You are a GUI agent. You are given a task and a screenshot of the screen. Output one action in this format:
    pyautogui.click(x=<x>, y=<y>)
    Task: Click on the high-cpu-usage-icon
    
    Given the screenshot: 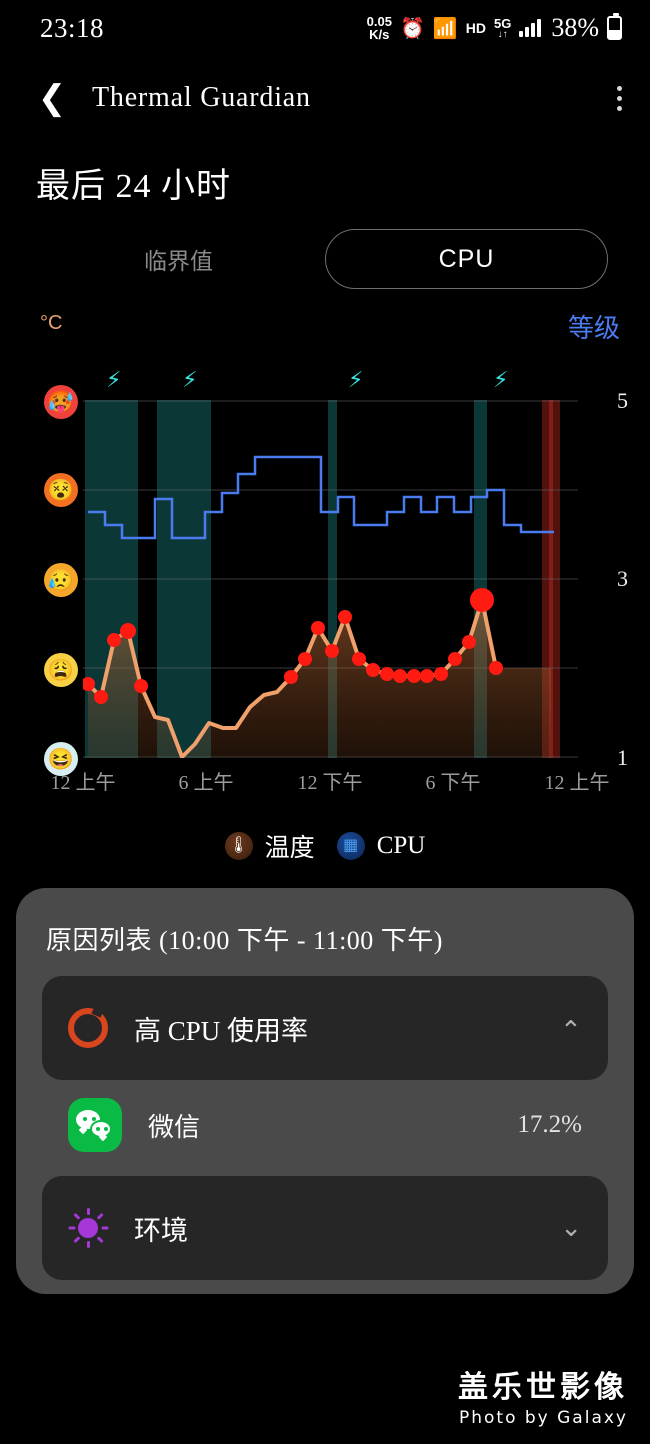 What is the action you would take?
    pyautogui.click(x=88, y=1028)
    